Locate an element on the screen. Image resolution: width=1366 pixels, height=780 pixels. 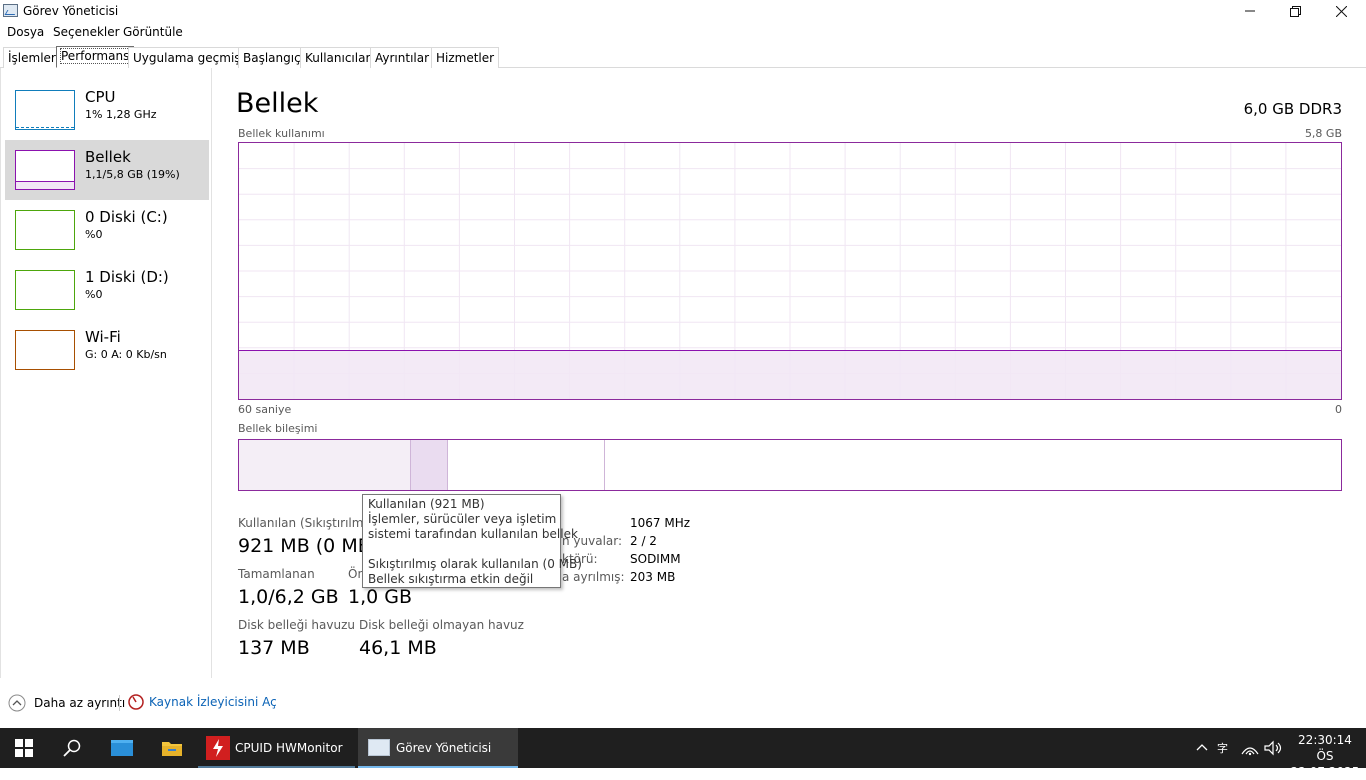
menu-file: Dosya is located at coordinates (25, 32).